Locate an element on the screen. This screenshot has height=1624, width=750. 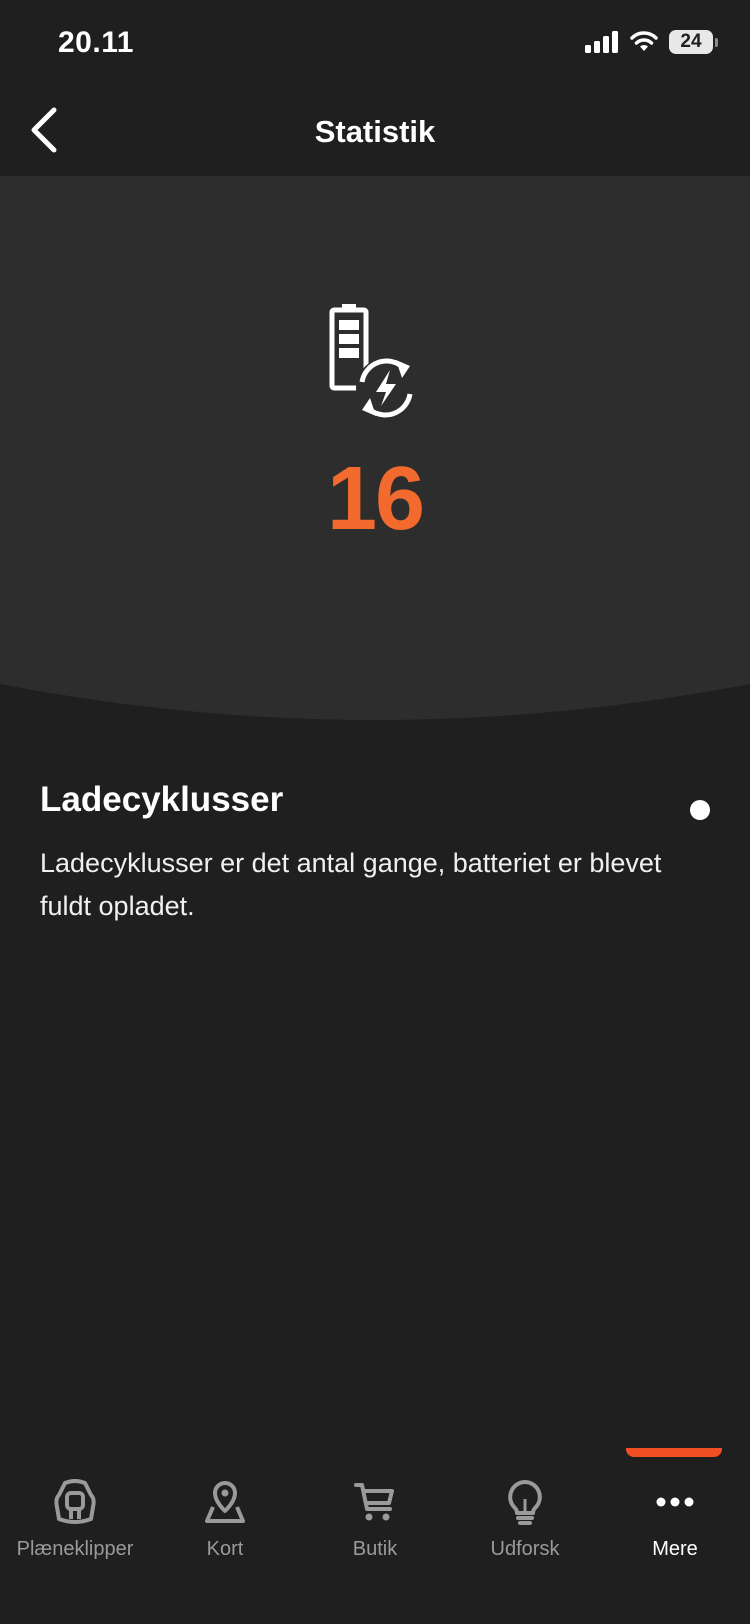
tab-map: Kort is located at coordinates (225, 1528).